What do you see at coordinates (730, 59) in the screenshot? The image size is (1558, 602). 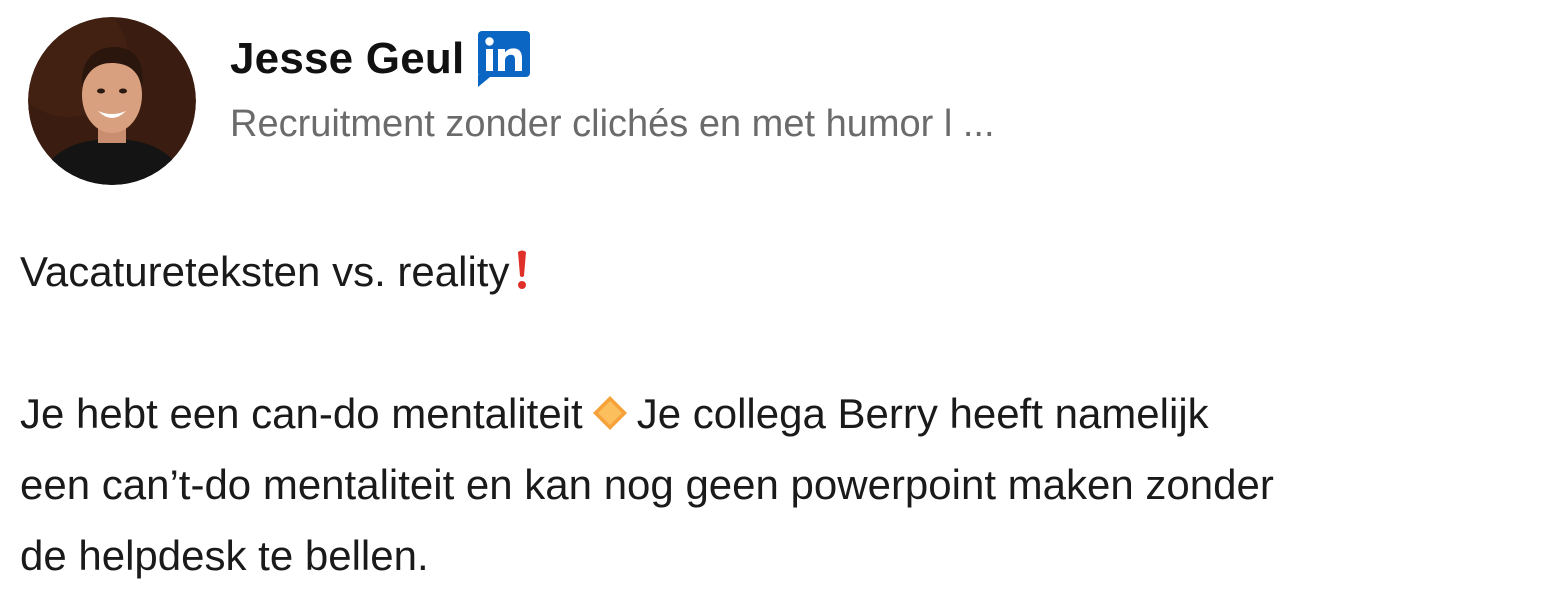 I see `author-name-row: Jesse Geul` at bounding box center [730, 59].